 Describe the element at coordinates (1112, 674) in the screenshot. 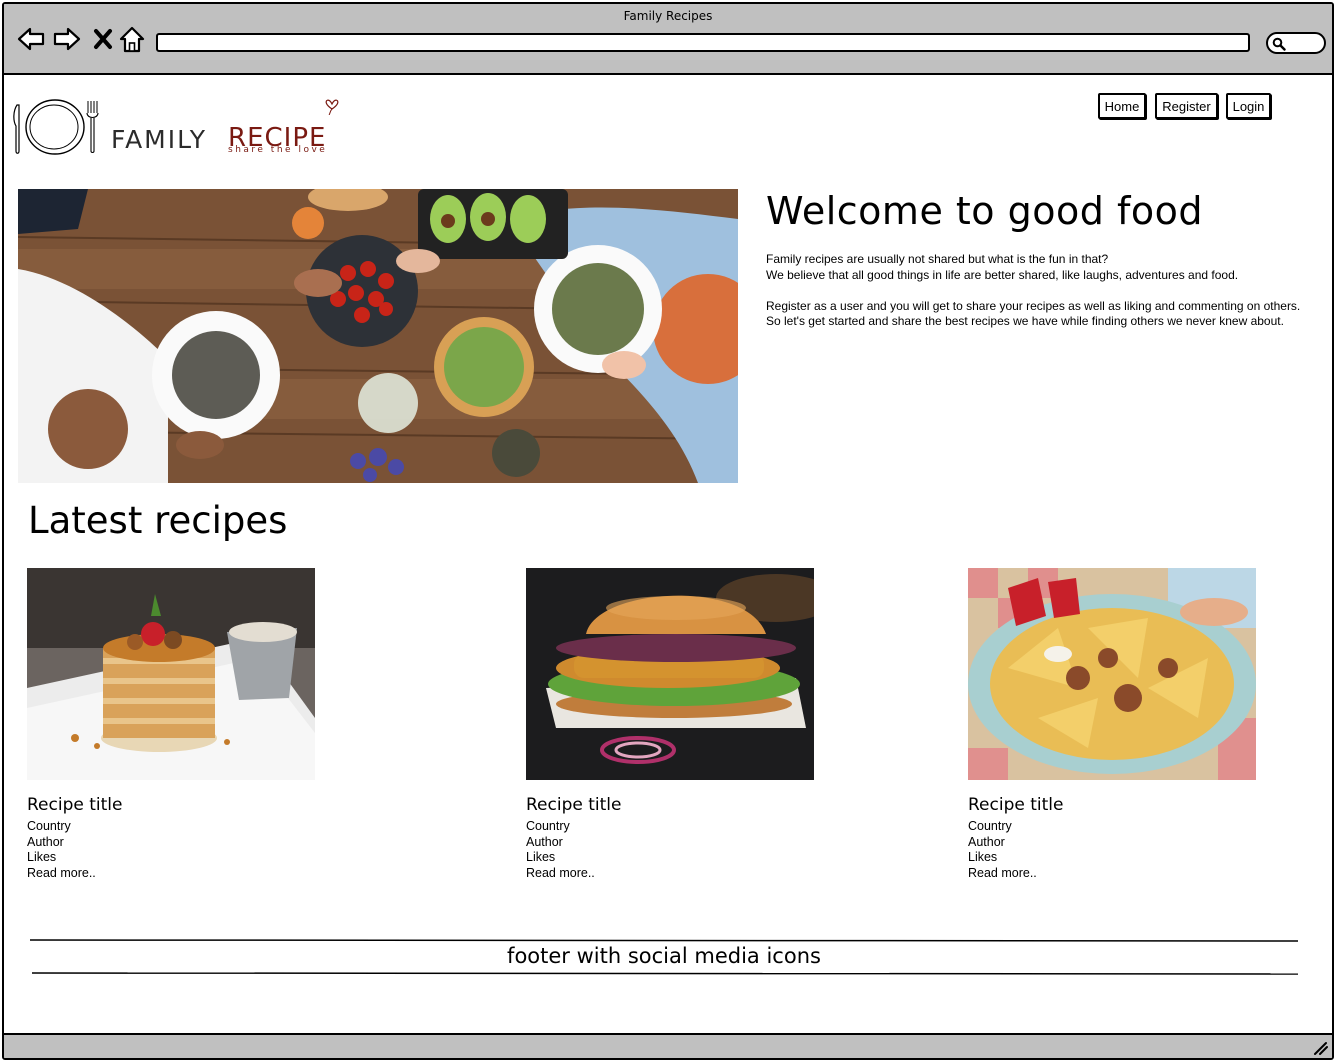

I see `recipe-image-nachos` at that location.